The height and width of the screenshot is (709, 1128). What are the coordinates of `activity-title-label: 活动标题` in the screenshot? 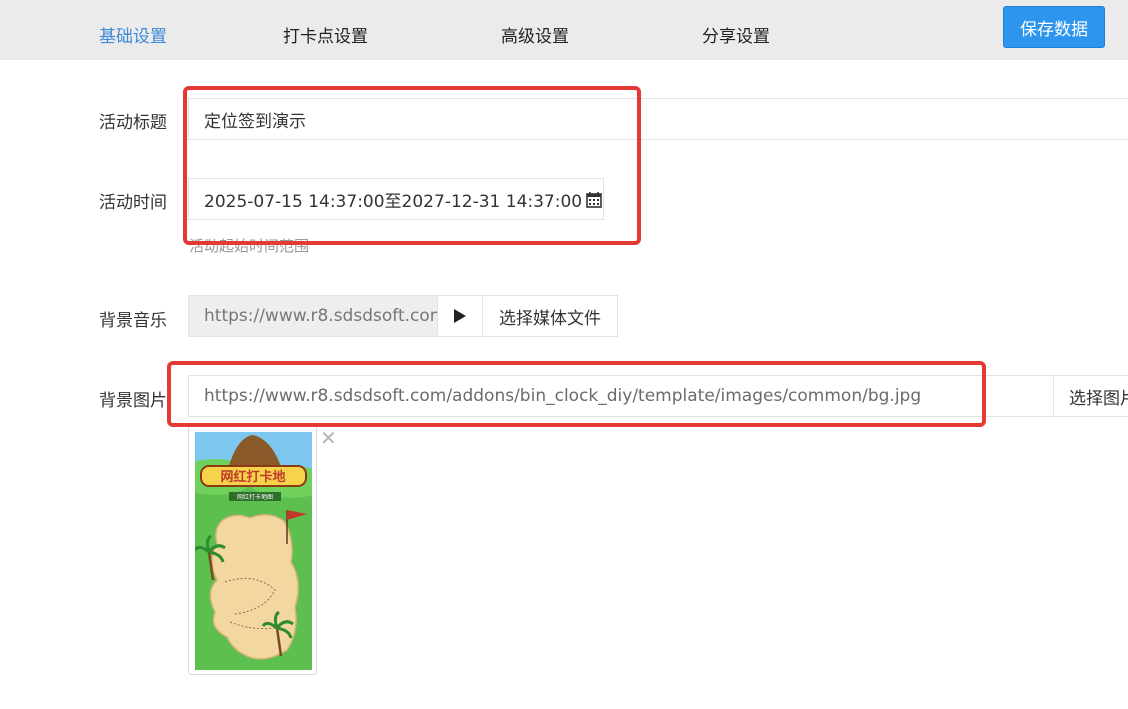 It's located at (133, 123).